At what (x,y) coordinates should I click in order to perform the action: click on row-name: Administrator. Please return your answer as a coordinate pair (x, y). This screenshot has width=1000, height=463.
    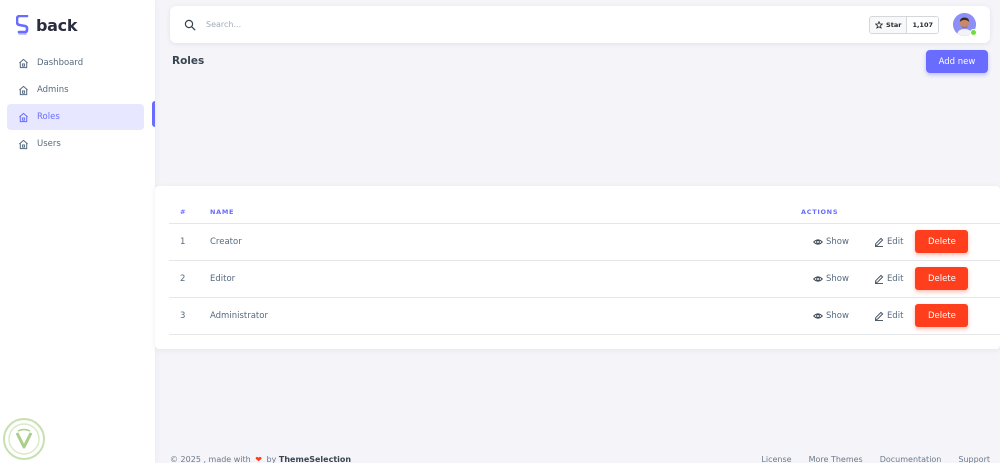
    Looking at the image, I should click on (239, 315).